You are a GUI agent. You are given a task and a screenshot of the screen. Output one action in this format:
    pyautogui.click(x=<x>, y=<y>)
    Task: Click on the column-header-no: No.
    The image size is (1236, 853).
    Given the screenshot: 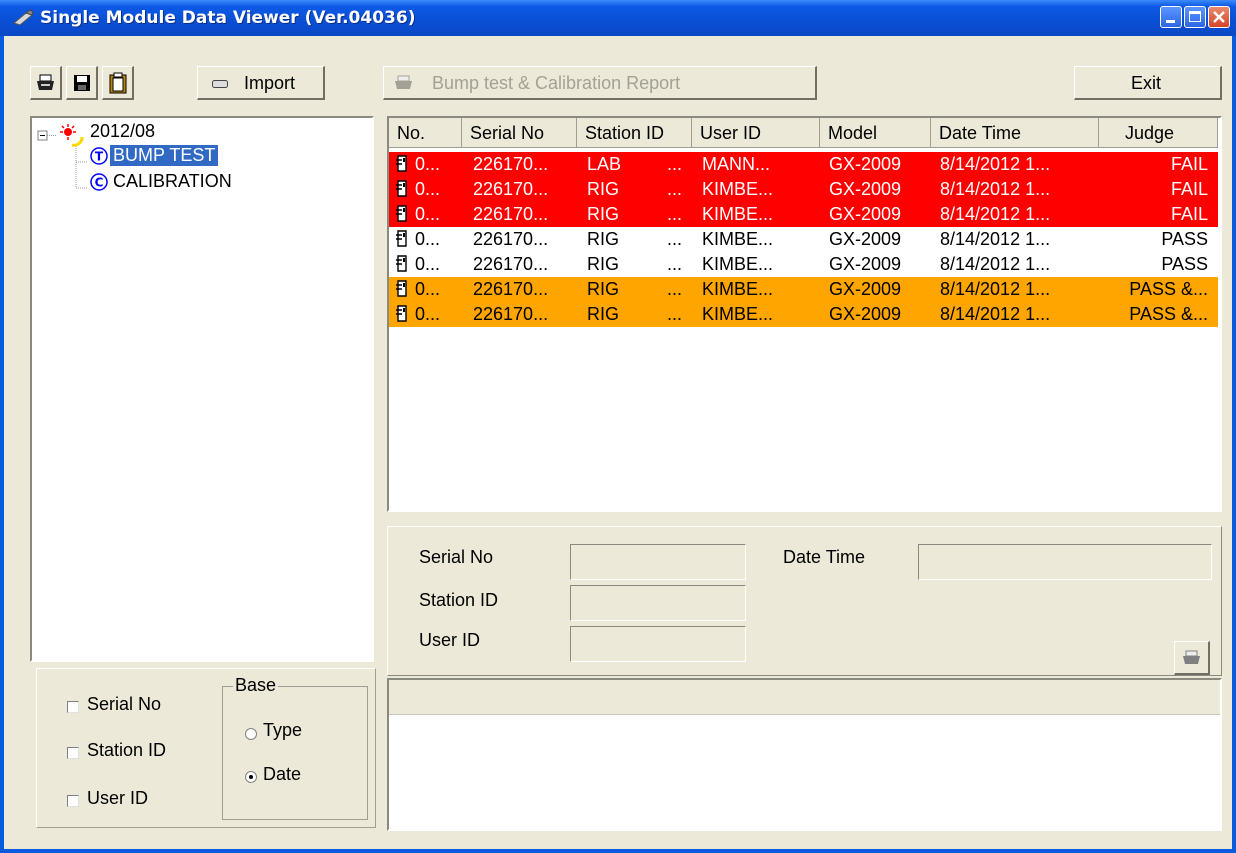 What is the action you would take?
    pyautogui.click(x=425, y=133)
    